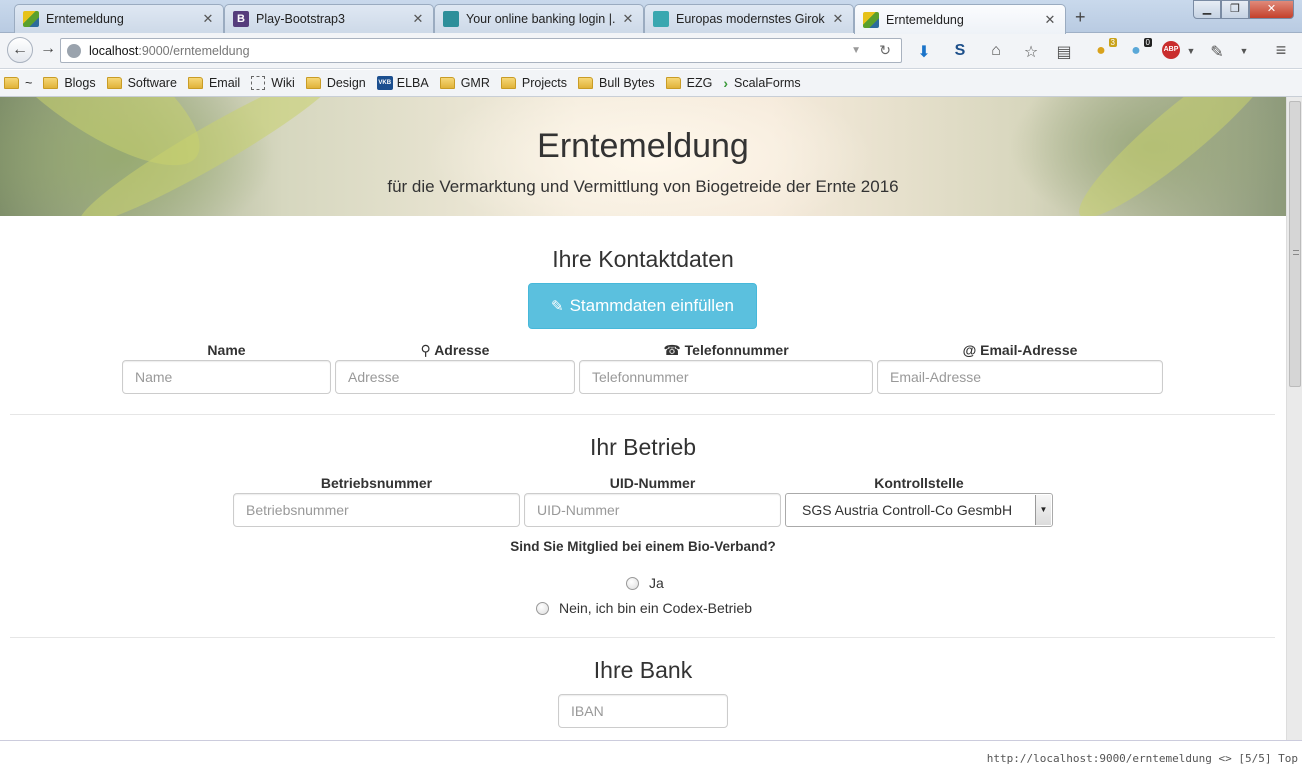 Image resolution: width=1302 pixels, height=768 pixels. What do you see at coordinates (1281, 50) in the screenshot?
I see `hamburger-menu-icon: ≡` at bounding box center [1281, 50].